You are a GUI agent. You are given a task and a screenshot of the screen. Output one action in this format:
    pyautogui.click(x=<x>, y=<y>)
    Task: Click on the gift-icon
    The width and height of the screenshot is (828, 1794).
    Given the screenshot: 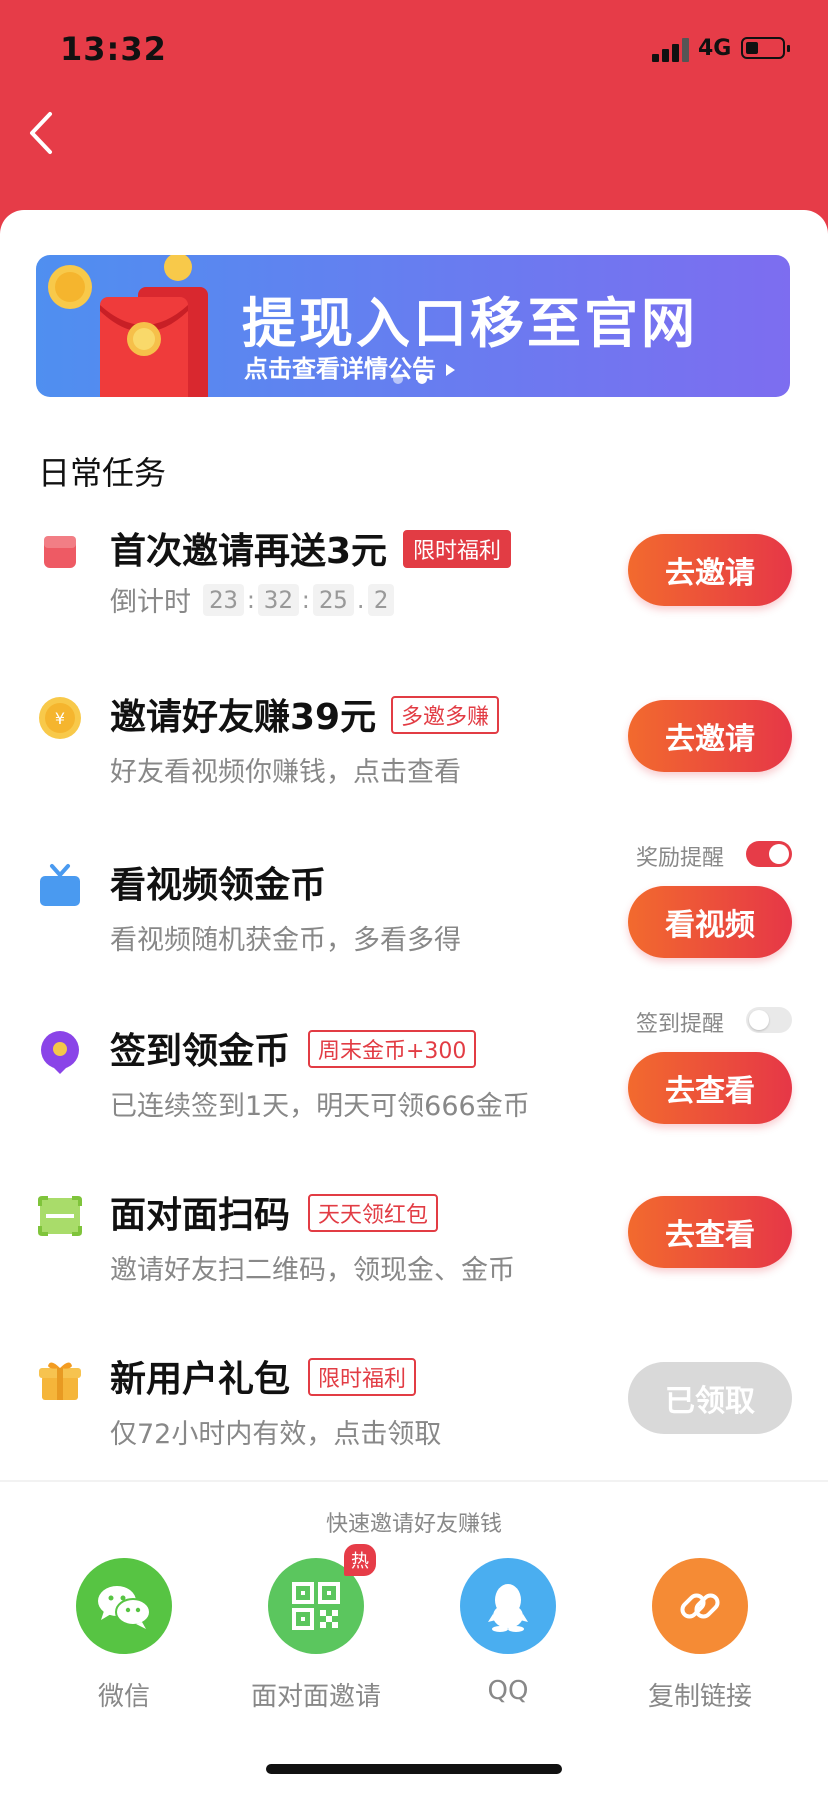 What is the action you would take?
    pyautogui.click(x=60, y=1381)
    